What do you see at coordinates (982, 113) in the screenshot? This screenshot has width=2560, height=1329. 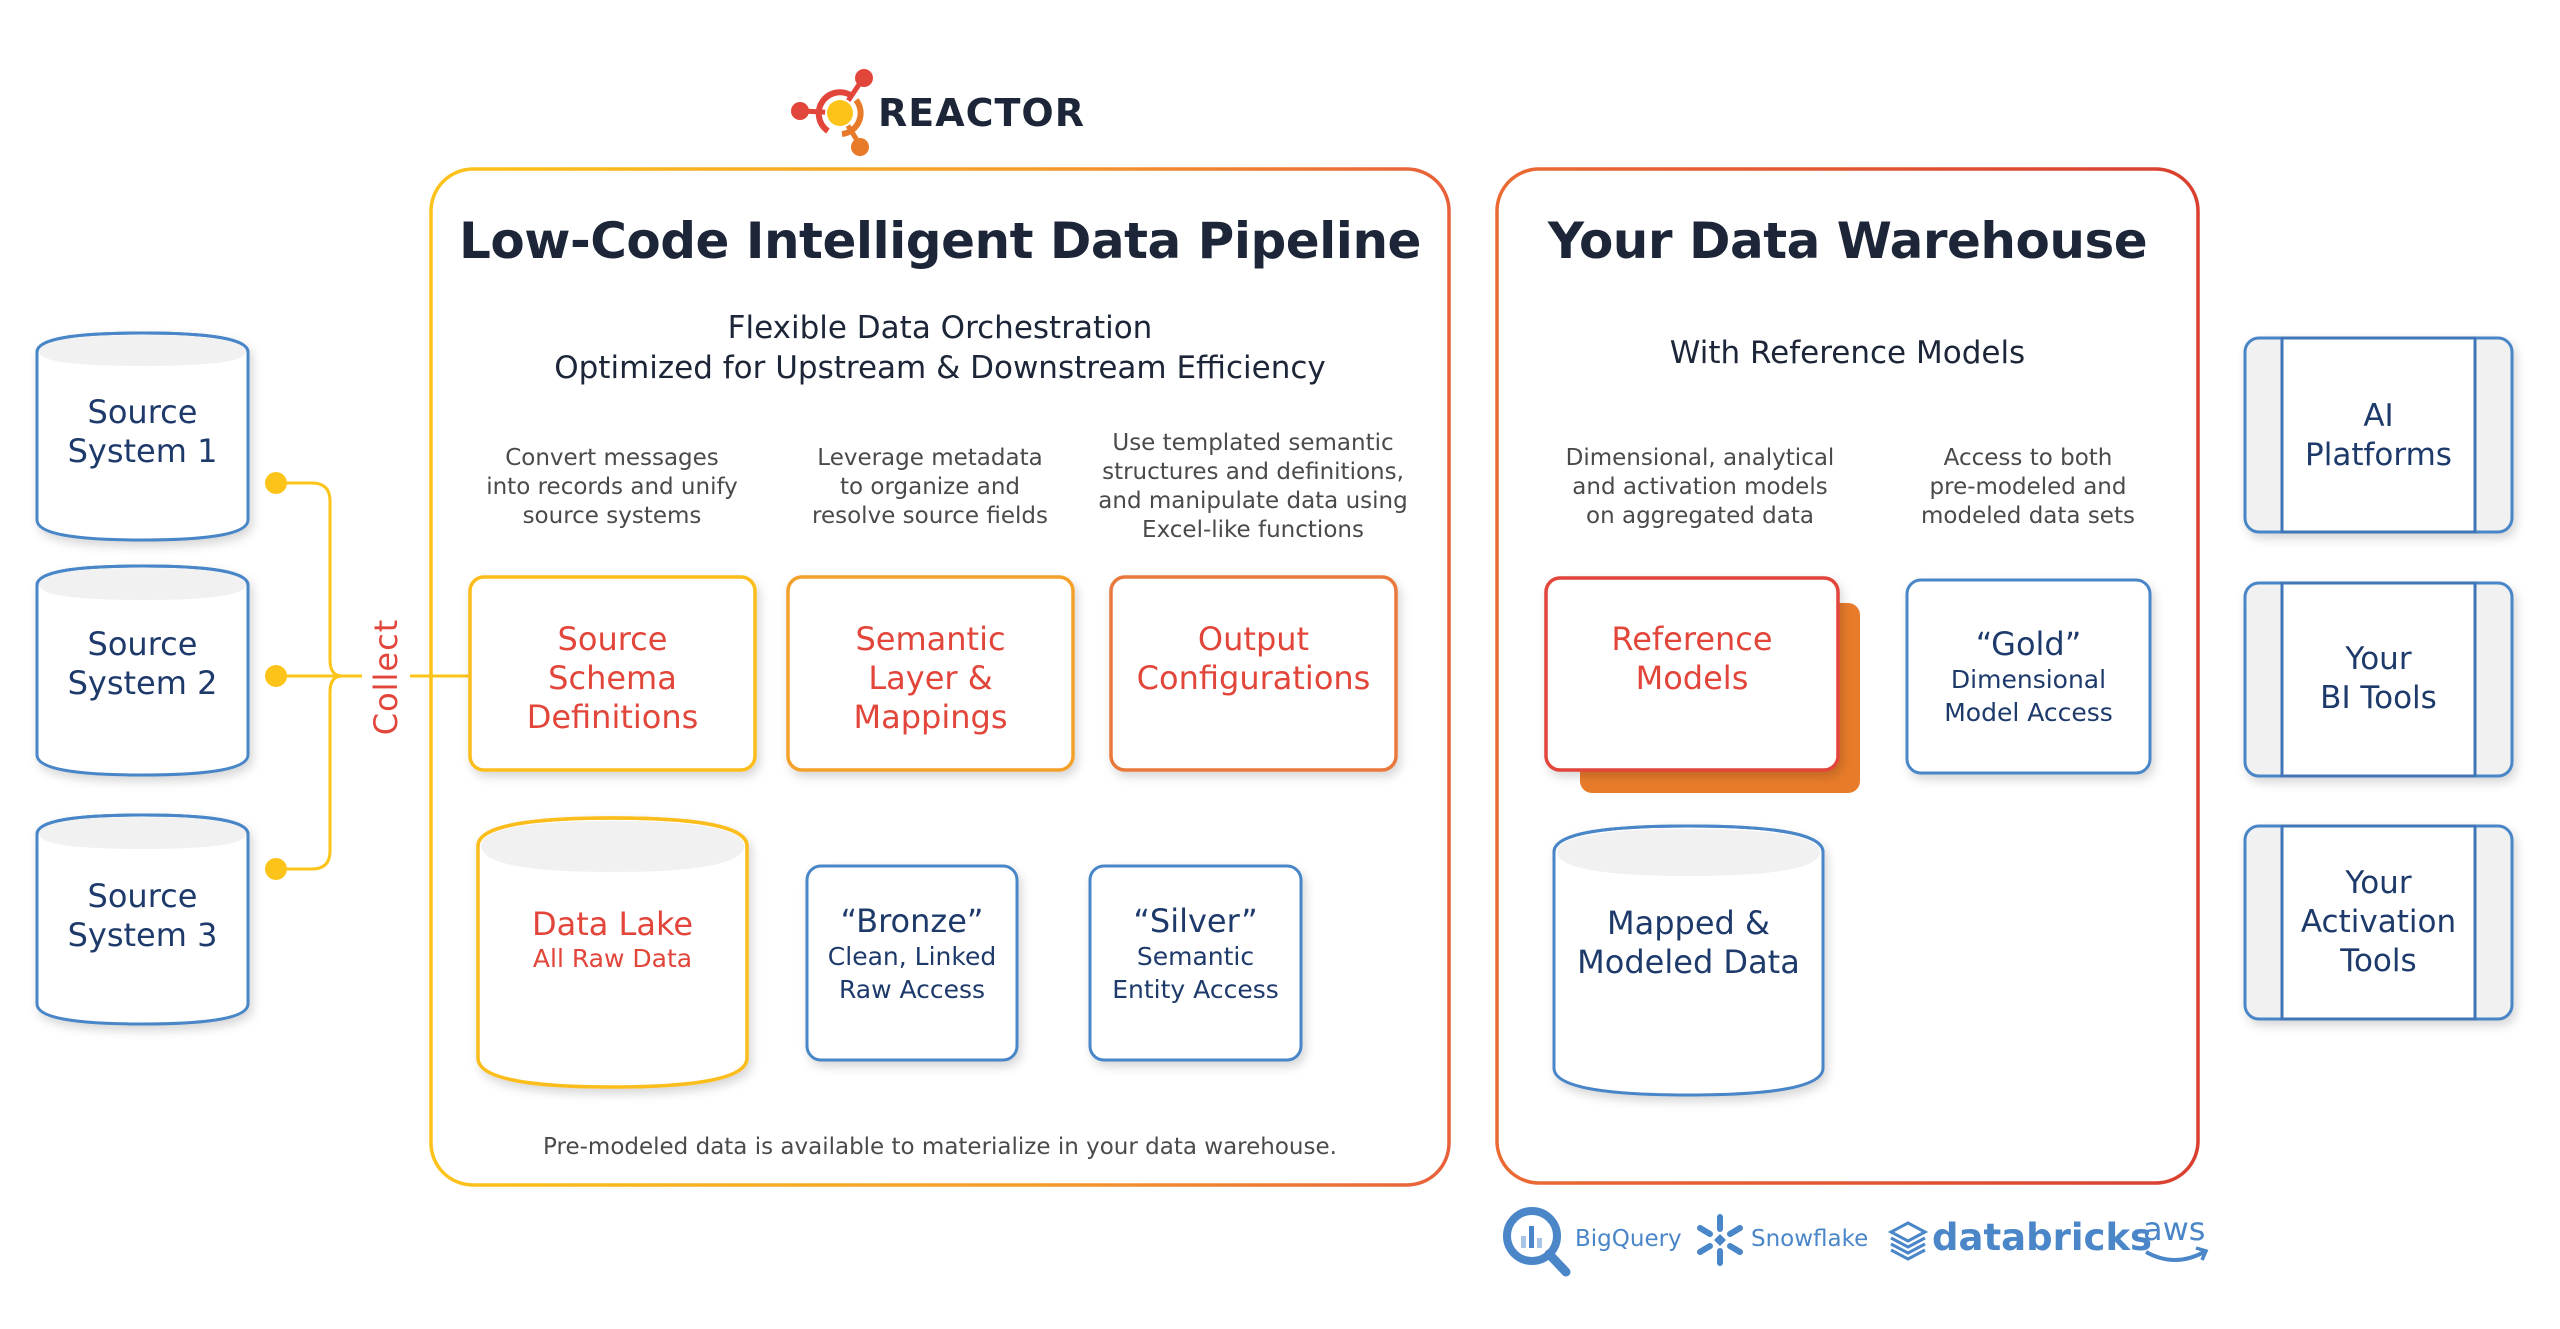 I see `reactor-brand: REACTOR` at bounding box center [982, 113].